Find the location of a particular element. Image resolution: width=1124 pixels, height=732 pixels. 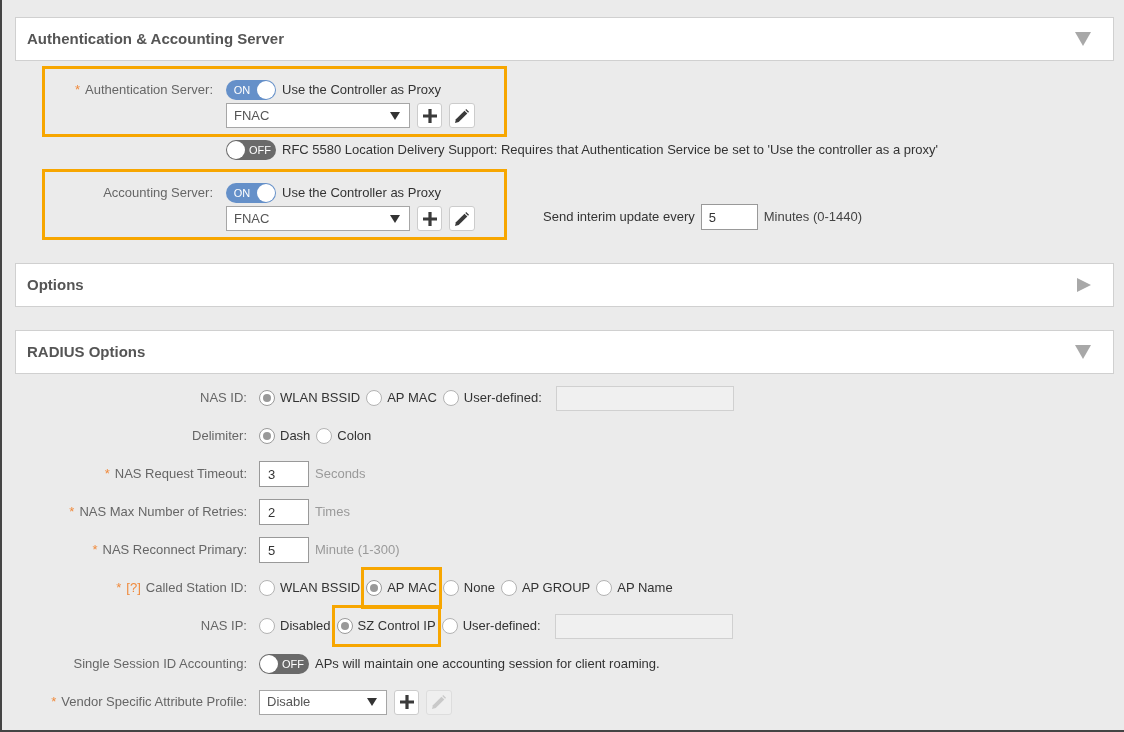

unit-label: Seconds is located at coordinates (340, 474).